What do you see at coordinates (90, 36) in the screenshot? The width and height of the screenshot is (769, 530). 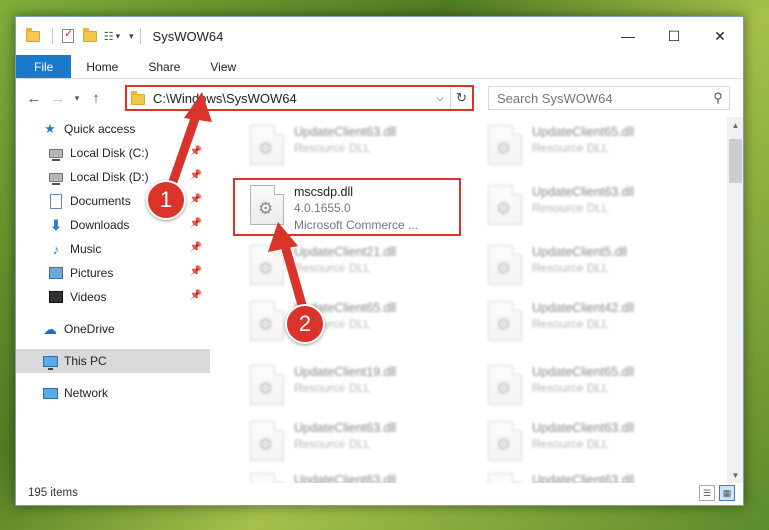 I see `new-folder-icon` at bounding box center [90, 36].